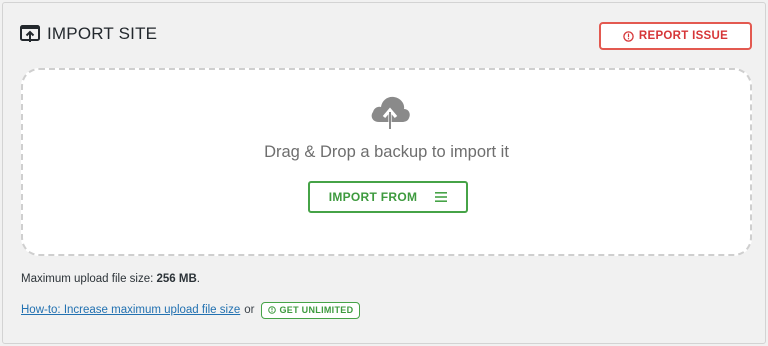  Describe the element at coordinates (87, 279) in the screenshot. I see `max-upload-size-label: Maximum upload file size:` at that location.